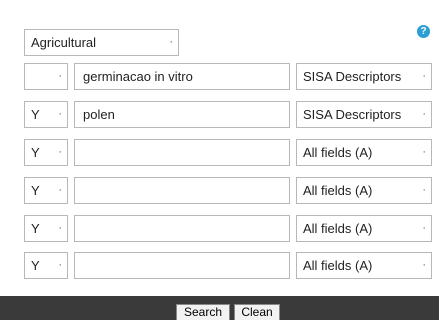 This screenshot has height=320, width=439. Describe the element at coordinates (101, 42) in the screenshot. I see `database-select: Agricultural ·` at that location.